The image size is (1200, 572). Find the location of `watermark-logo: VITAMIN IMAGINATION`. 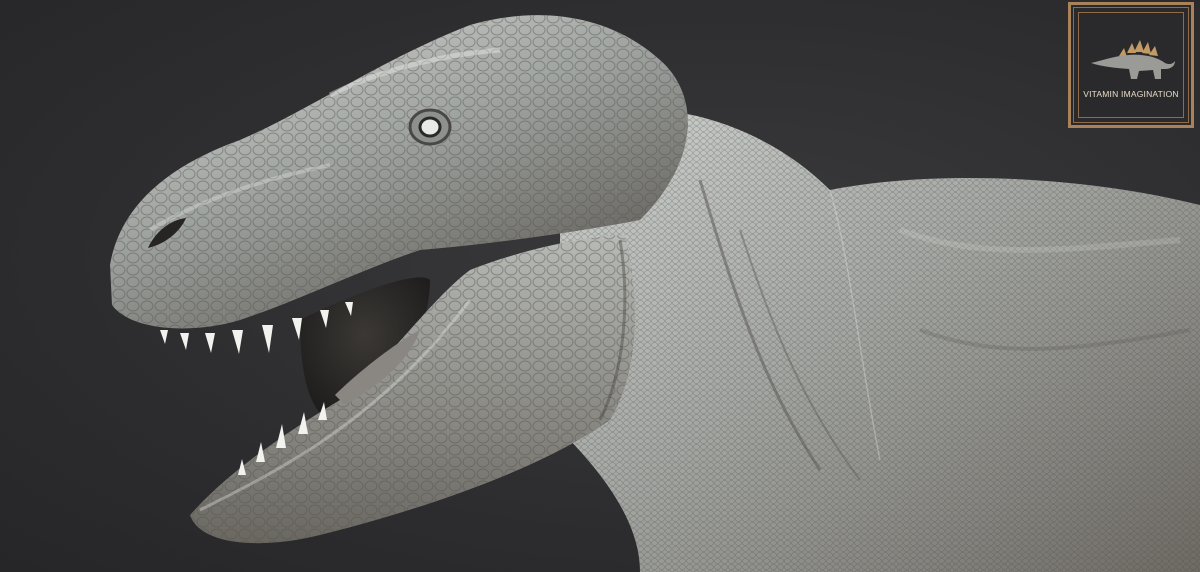

watermark-logo: VITAMIN IMAGINATION is located at coordinates (1131, 65).